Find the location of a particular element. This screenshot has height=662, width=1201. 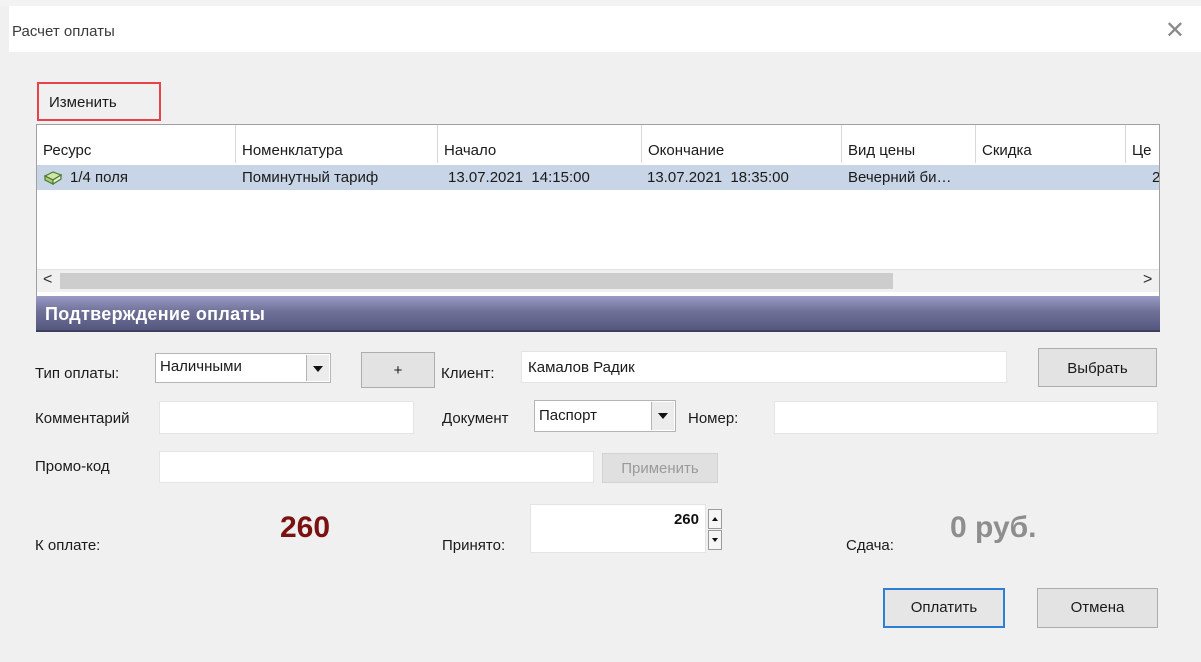

edit-button: Изменить is located at coordinates (99, 101).